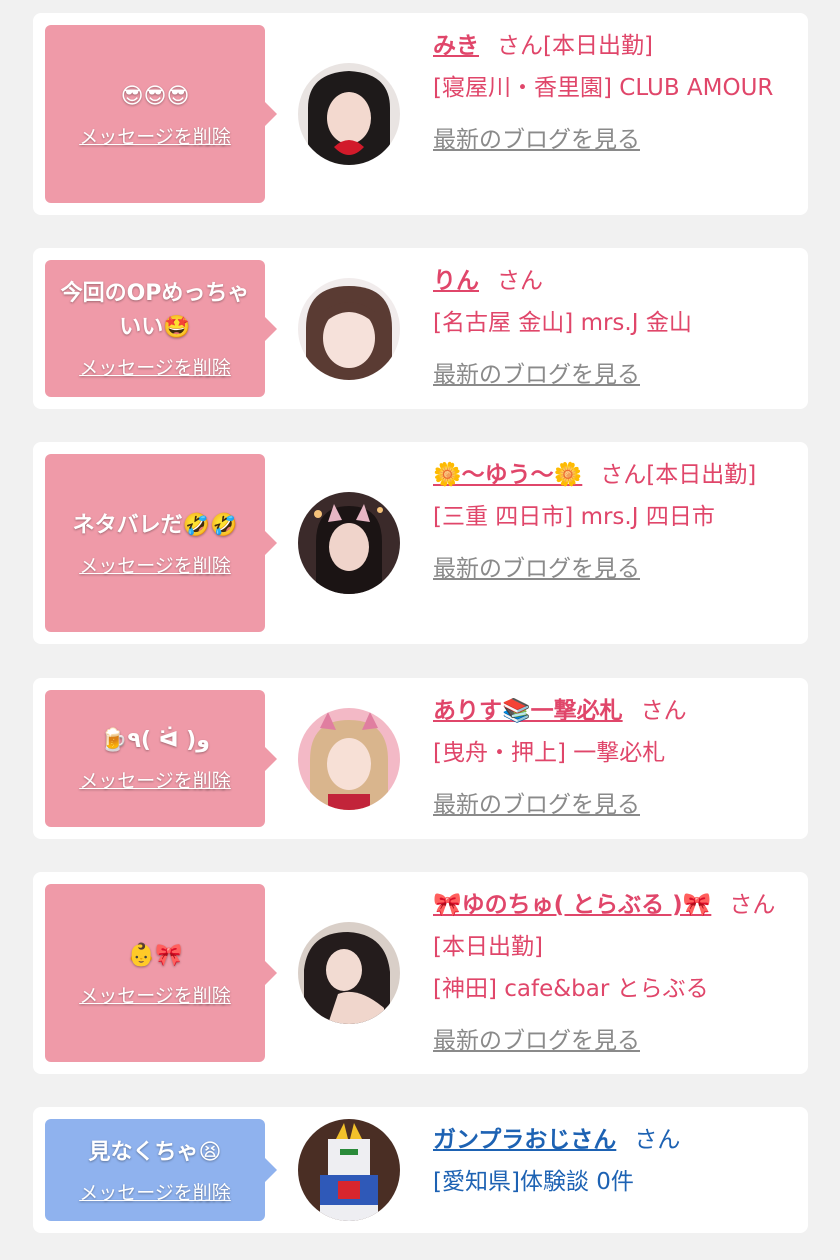 The height and width of the screenshot is (1260, 840). Describe the element at coordinates (155, 955) in the screenshot. I see `message-text: 👶🎀` at that location.